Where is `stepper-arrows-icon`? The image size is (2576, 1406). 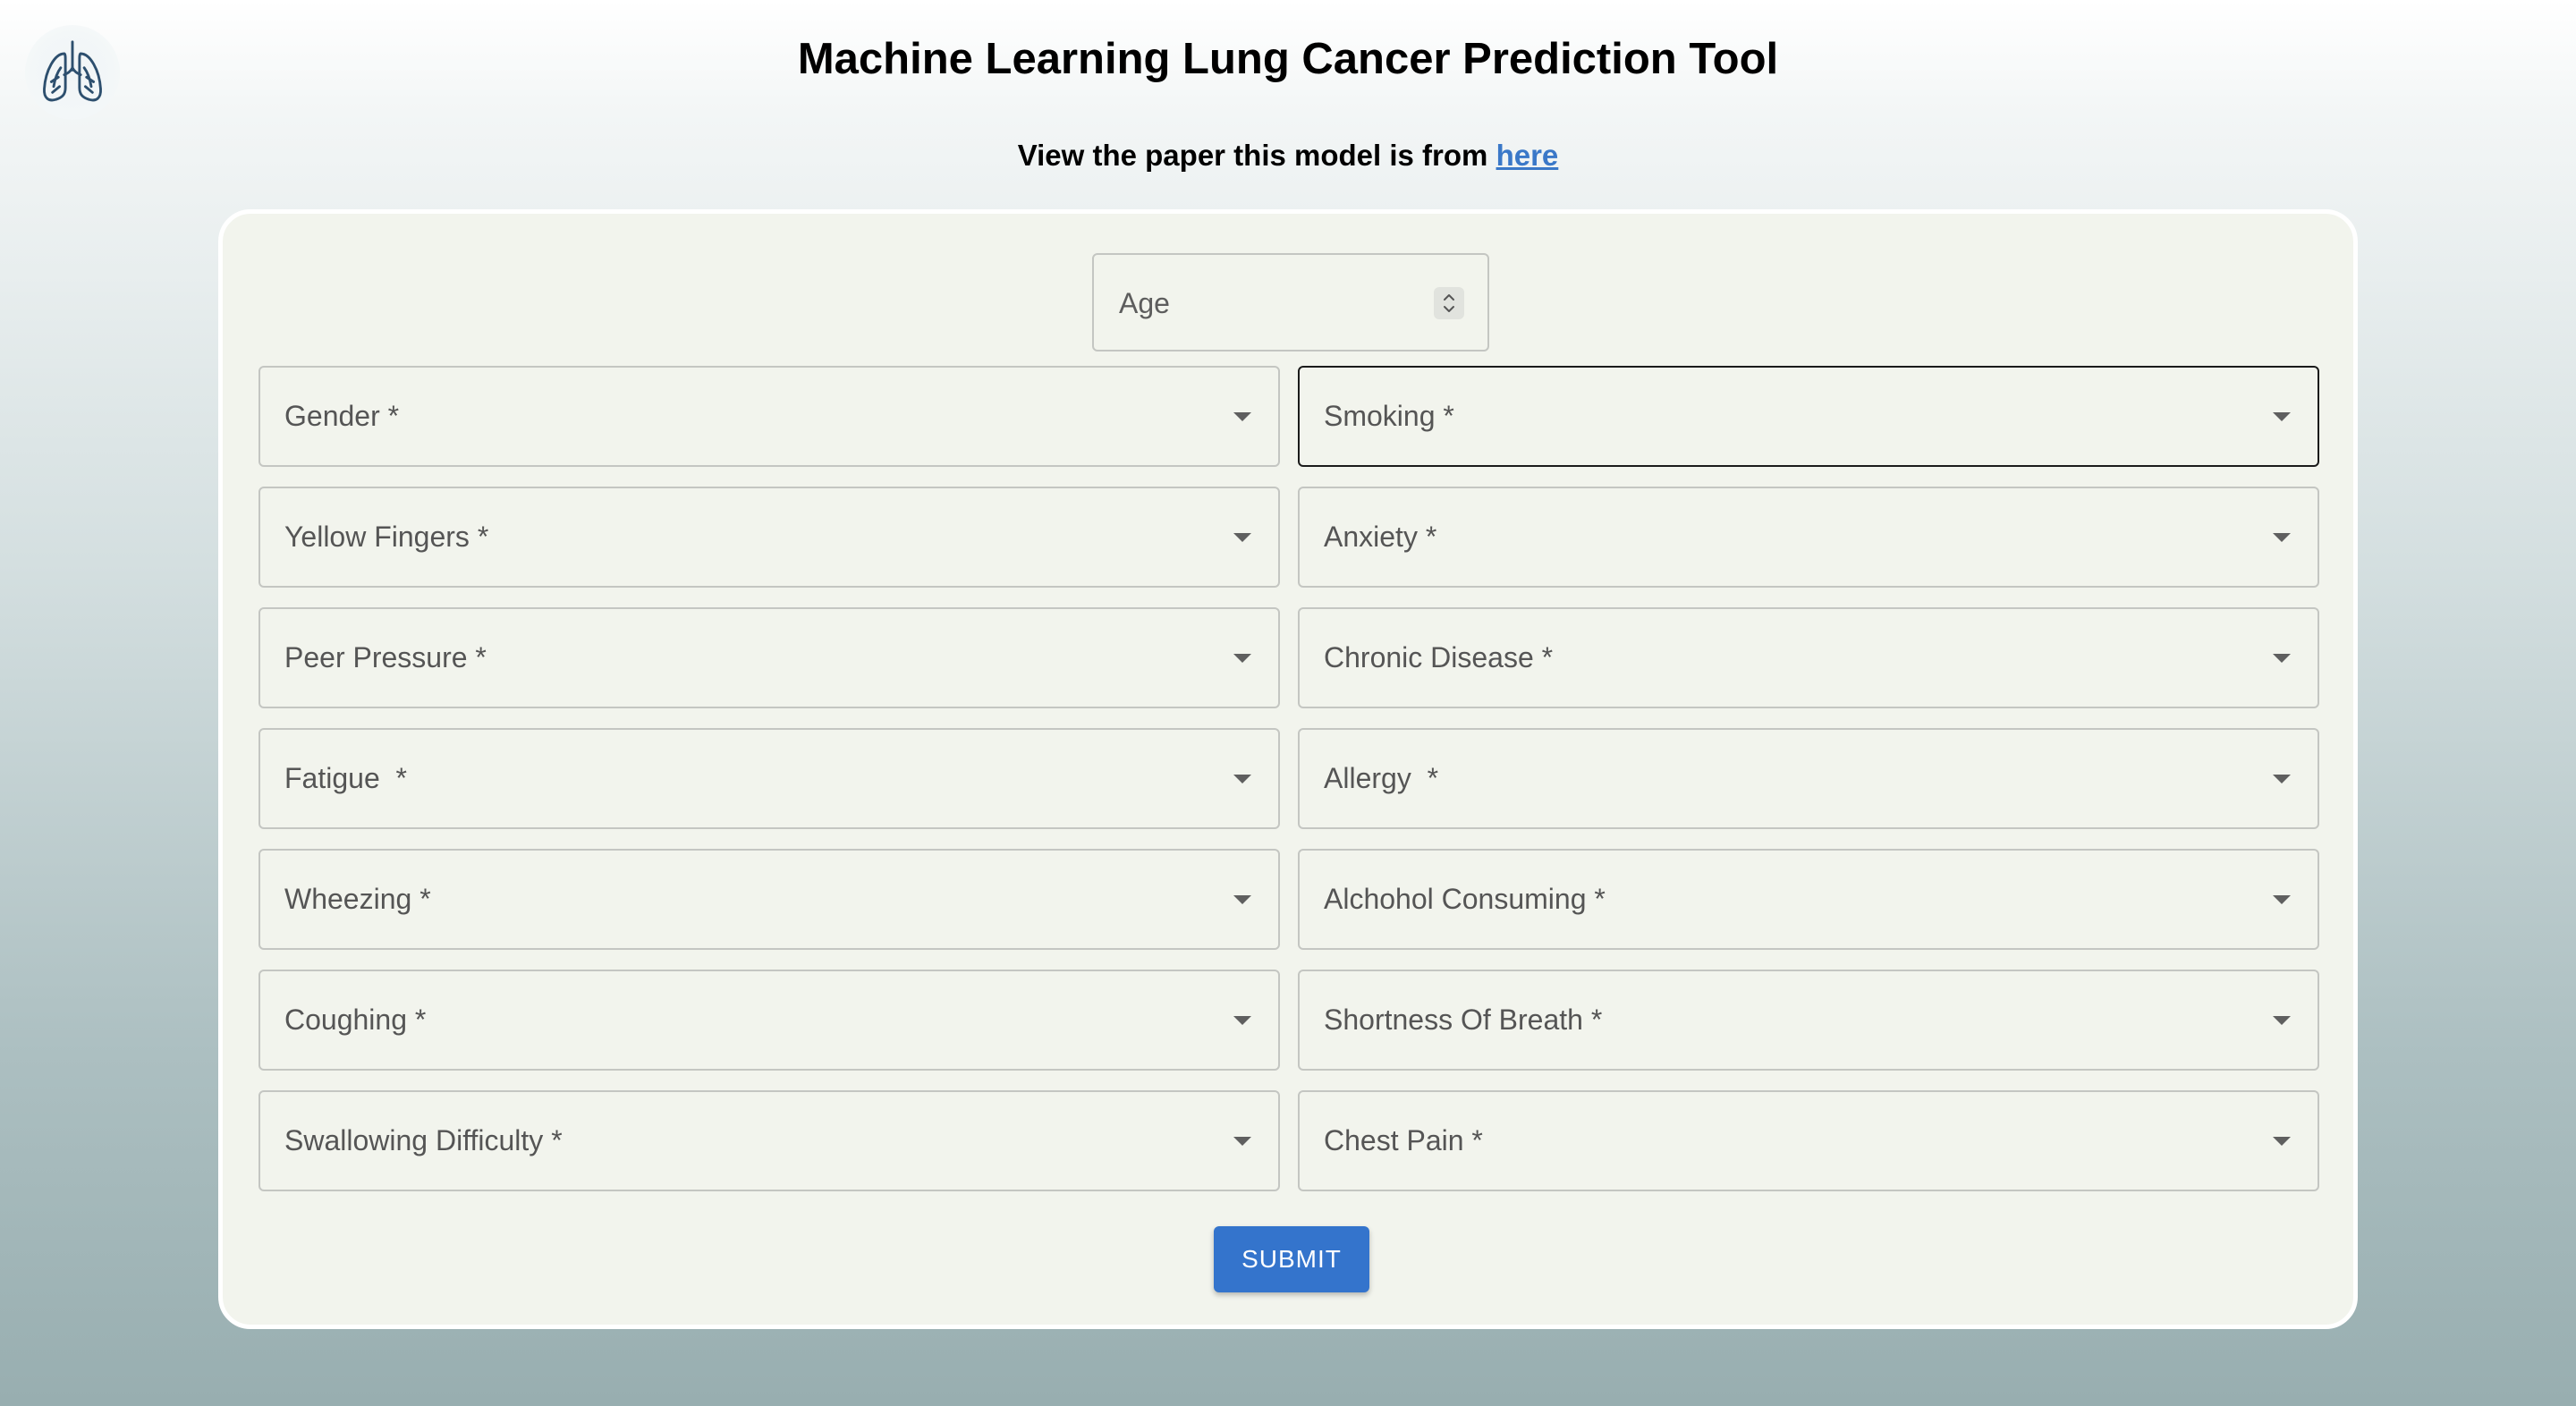 stepper-arrows-icon is located at coordinates (1449, 303).